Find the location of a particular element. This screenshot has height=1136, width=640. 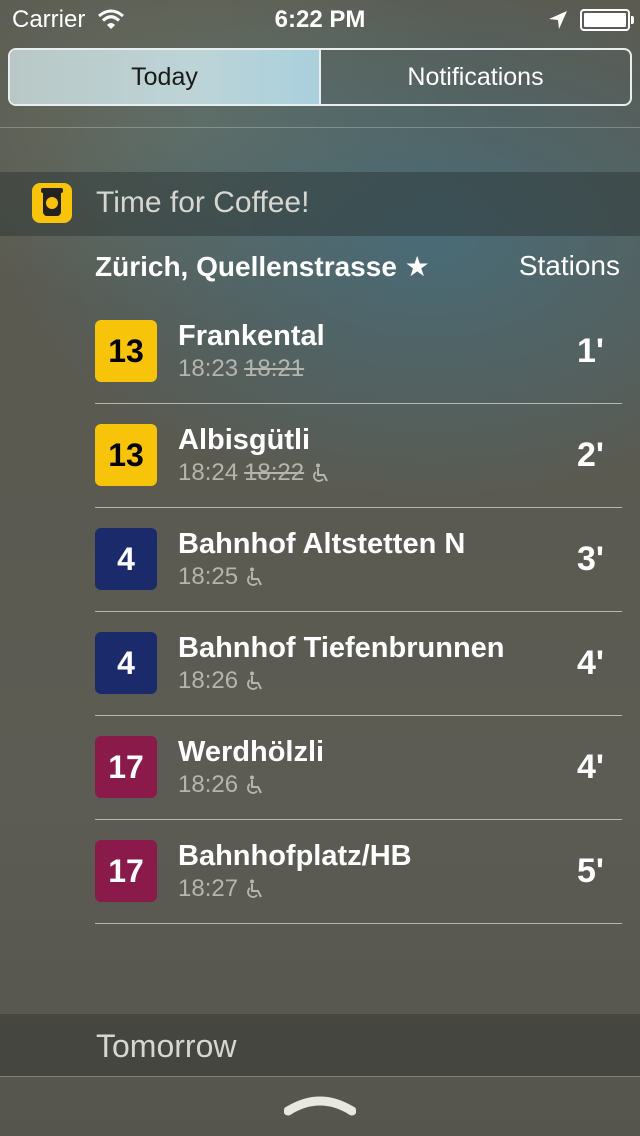

tab-notifications: Notifications is located at coordinates (474, 77).